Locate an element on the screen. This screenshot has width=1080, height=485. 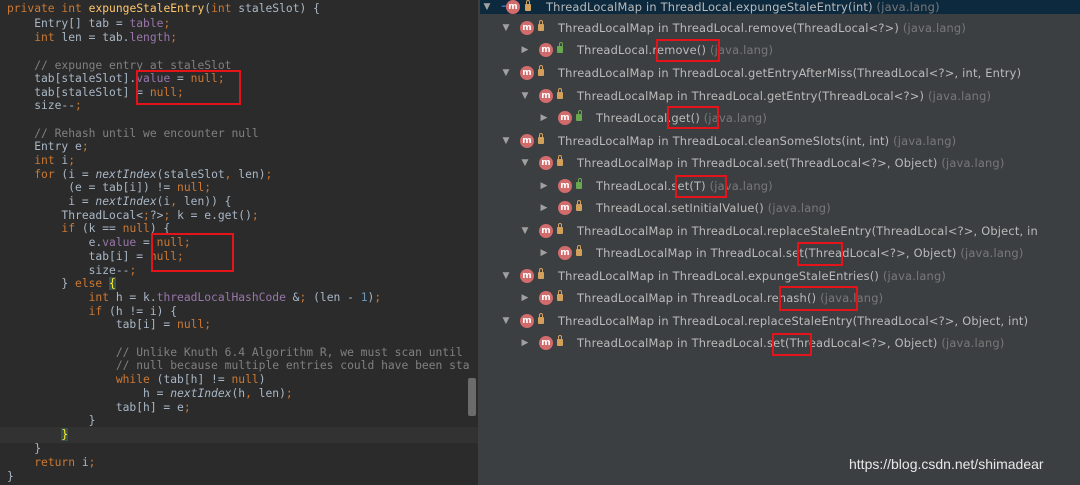
hierarchy-row-label: ThreadLocal.get() (java.lang) is located at coordinates (681, 118).